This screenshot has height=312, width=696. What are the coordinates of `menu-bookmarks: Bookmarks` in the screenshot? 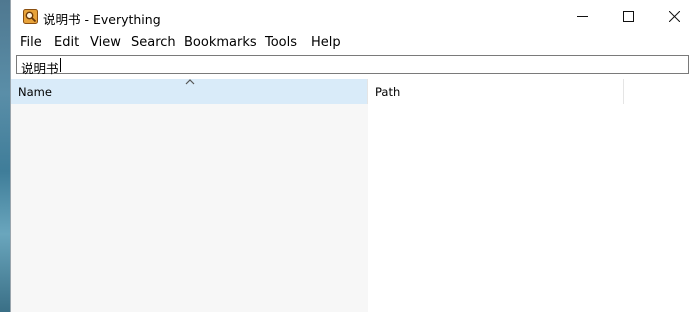 It's located at (220, 42).